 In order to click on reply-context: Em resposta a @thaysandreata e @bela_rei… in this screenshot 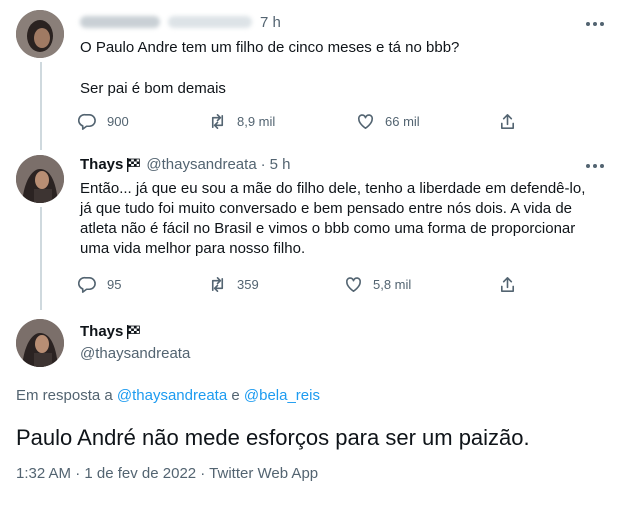, I will do `click(168, 395)`.